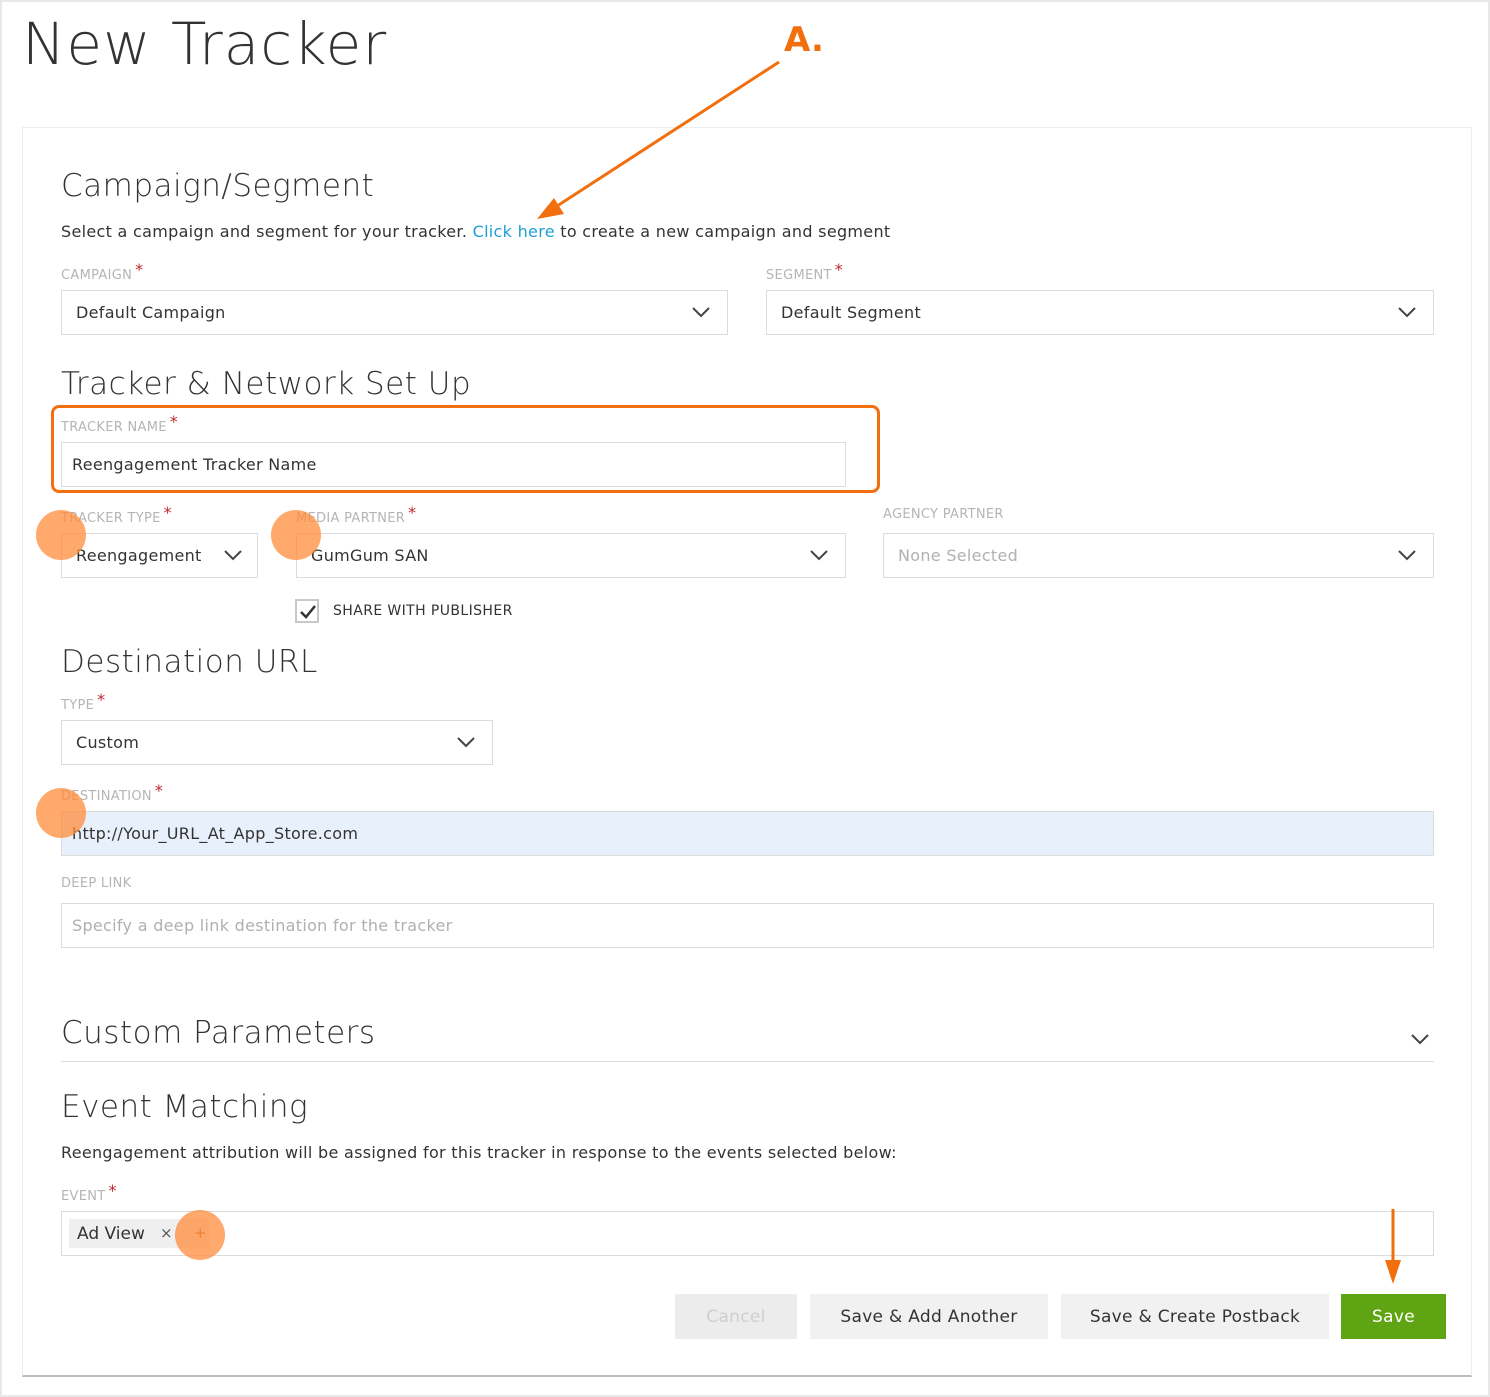 The height and width of the screenshot is (1397, 1490). What do you see at coordinates (215, 833) in the screenshot?
I see `destination-value: http://Your_URL_At_App_Store.com` at bounding box center [215, 833].